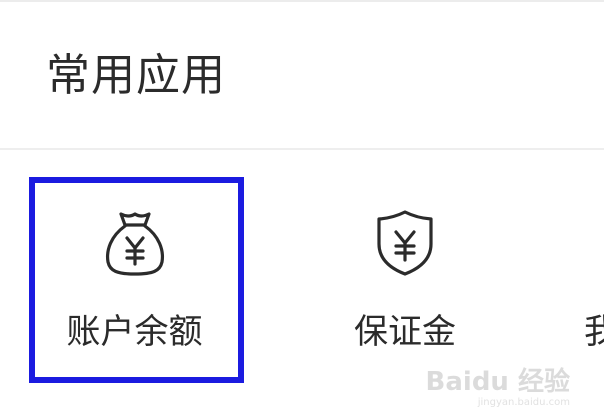  I want to click on watermark-text: Baidu 经验, so click(497, 382).